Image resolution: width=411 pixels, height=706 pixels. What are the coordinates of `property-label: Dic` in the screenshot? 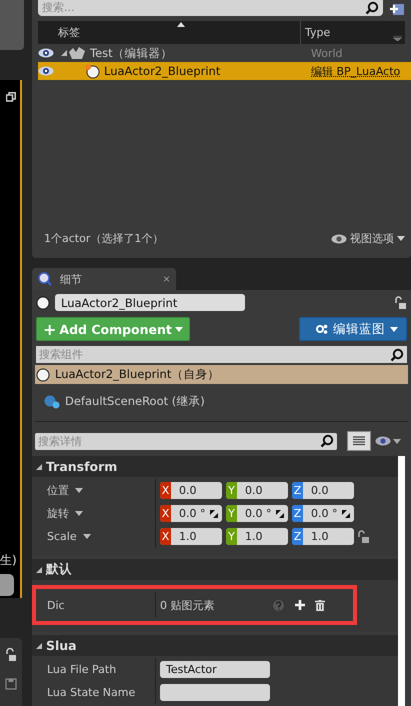 It's located at (56, 605).